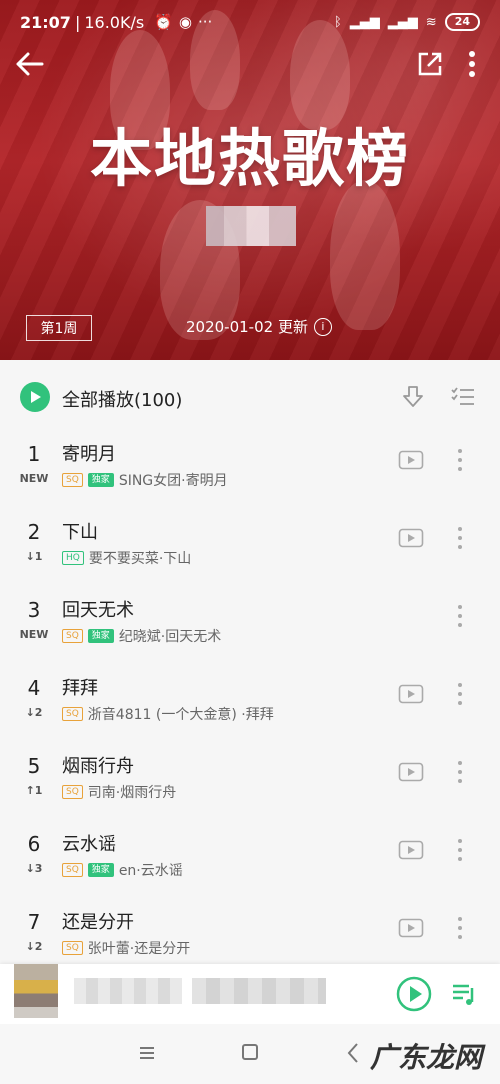  I want to click on more-notifications-icon: ···, so click(205, 22).